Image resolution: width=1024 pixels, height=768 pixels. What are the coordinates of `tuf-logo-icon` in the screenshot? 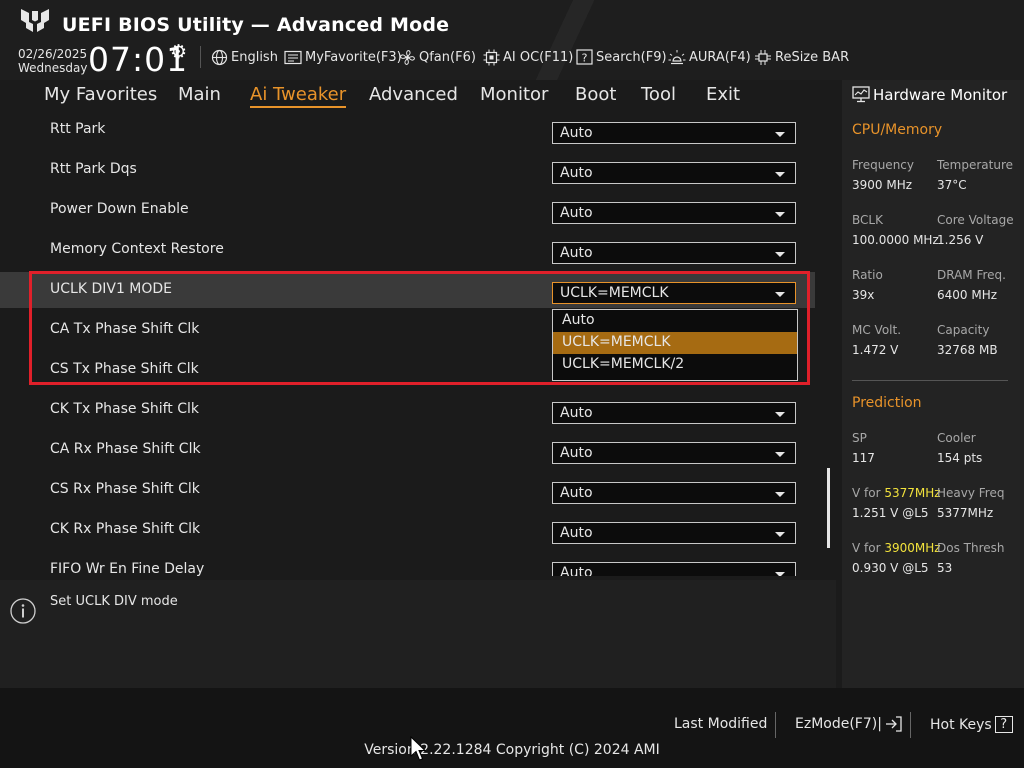 It's located at (35, 24).